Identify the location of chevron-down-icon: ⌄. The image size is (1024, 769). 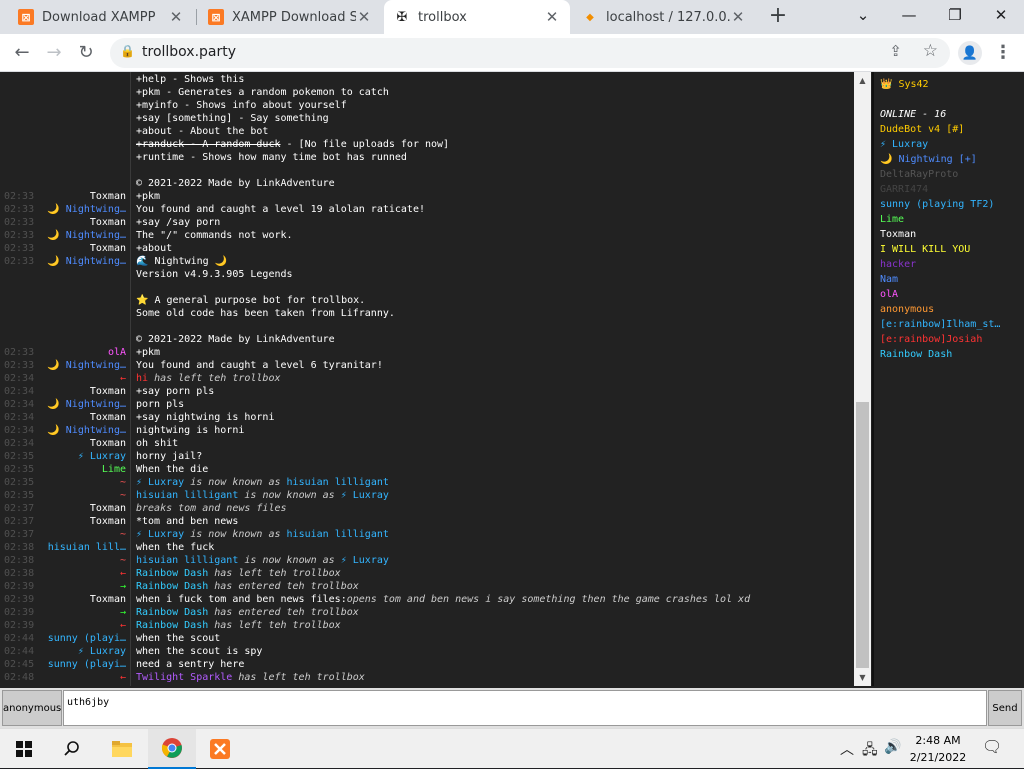
(863, 15).